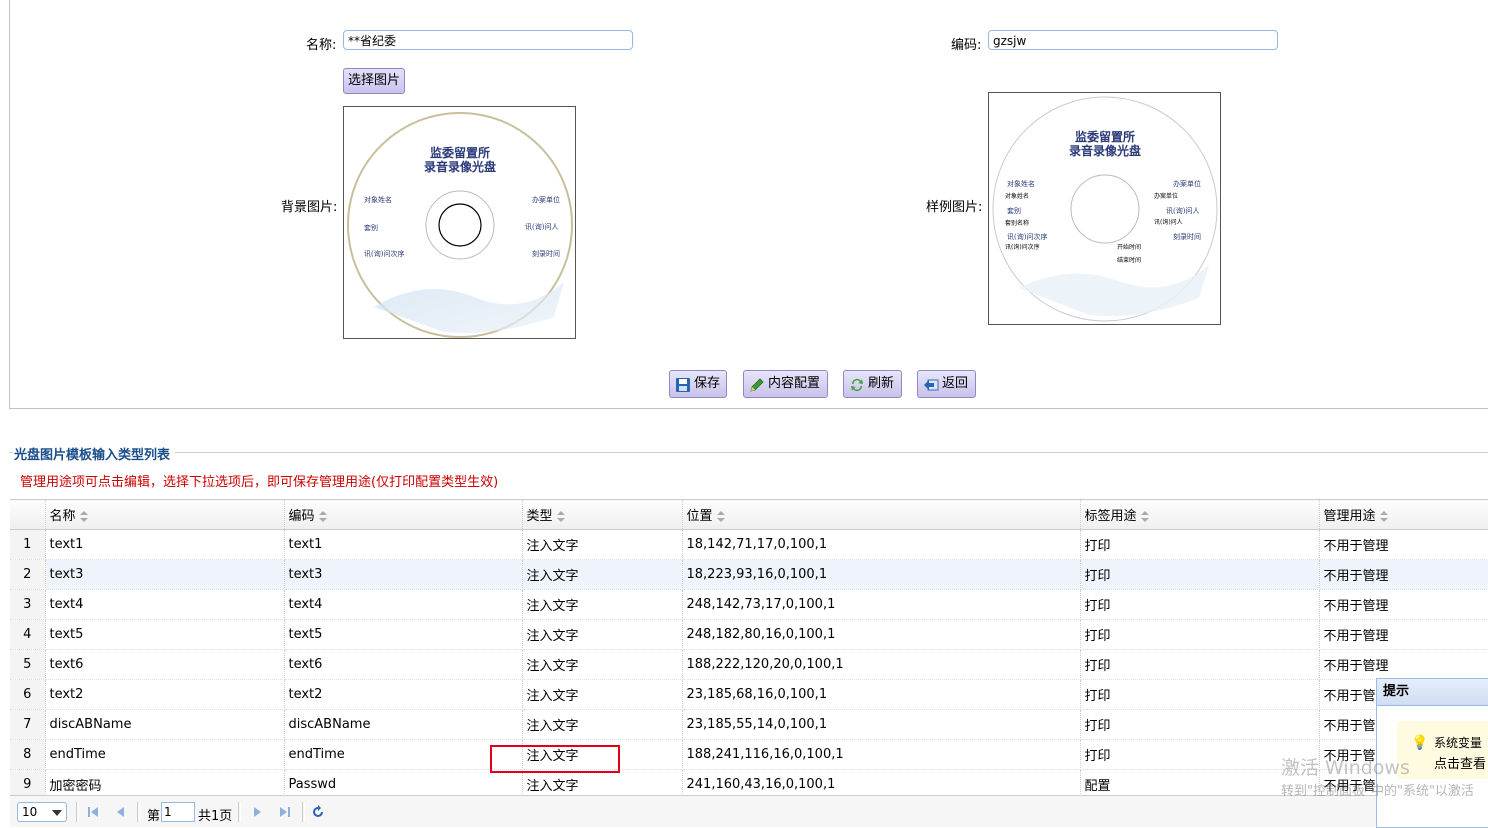 This screenshot has height=828, width=1488. What do you see at coordinates (93, 812) in the screenshot?
I see `first-page-icon` at bounding box center [93, 812].